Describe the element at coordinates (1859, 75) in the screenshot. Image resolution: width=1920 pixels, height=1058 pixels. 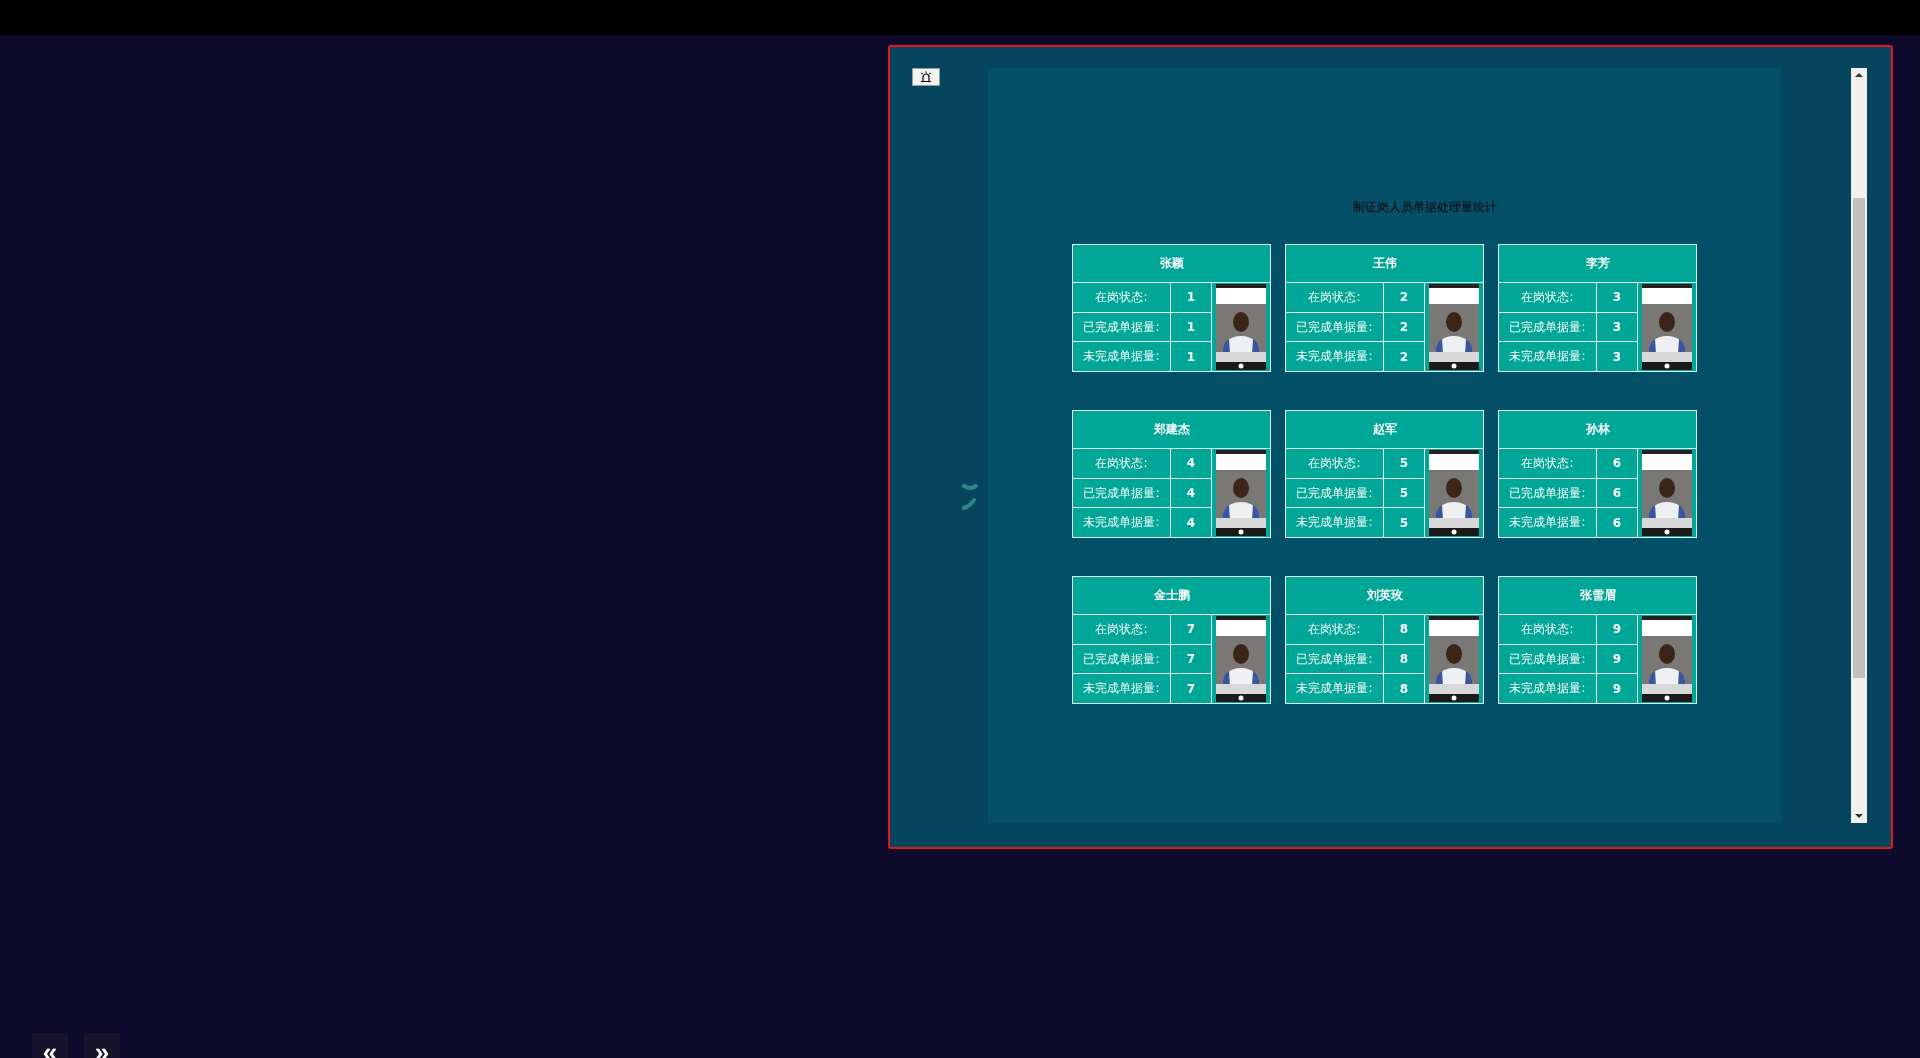
I see `scroll-up-icon` at that location.